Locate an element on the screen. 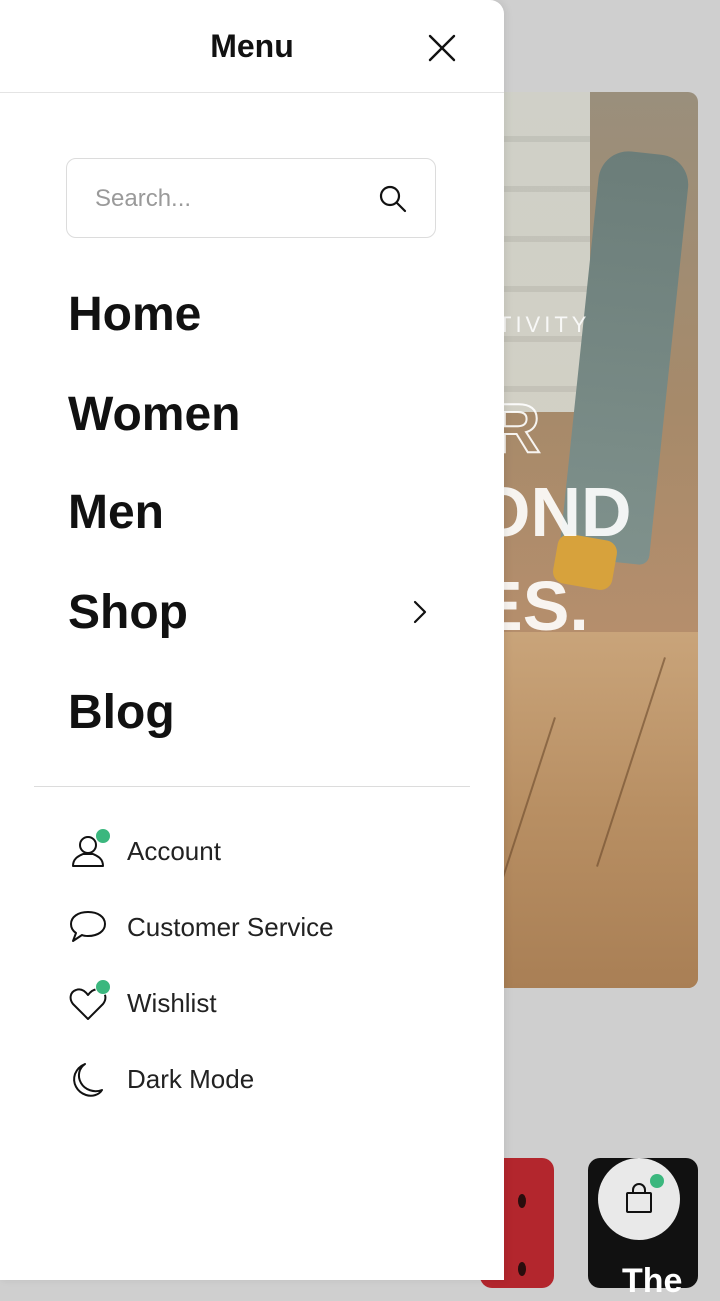  hero-eyebrow: TIVITY is located at coordinates (544, 324).